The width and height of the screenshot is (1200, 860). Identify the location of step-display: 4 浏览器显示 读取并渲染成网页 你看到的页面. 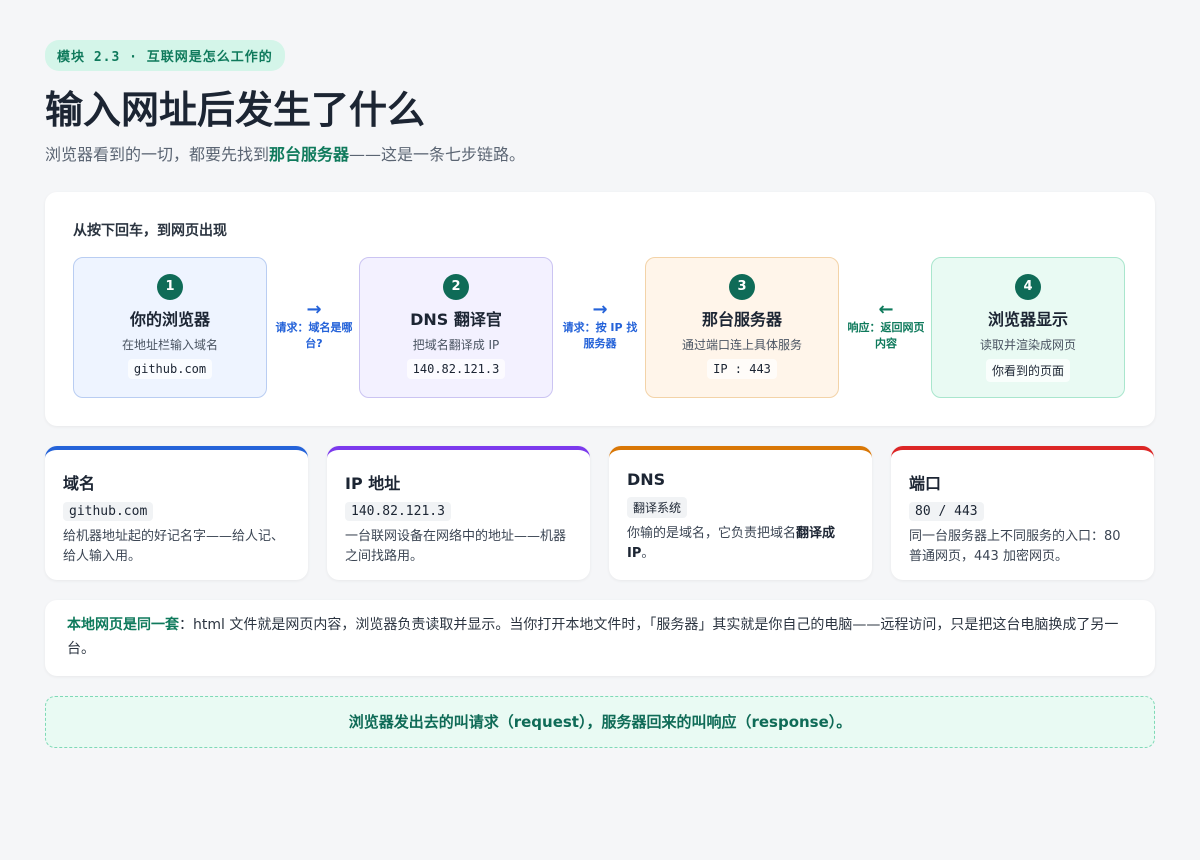
(1028, 327).